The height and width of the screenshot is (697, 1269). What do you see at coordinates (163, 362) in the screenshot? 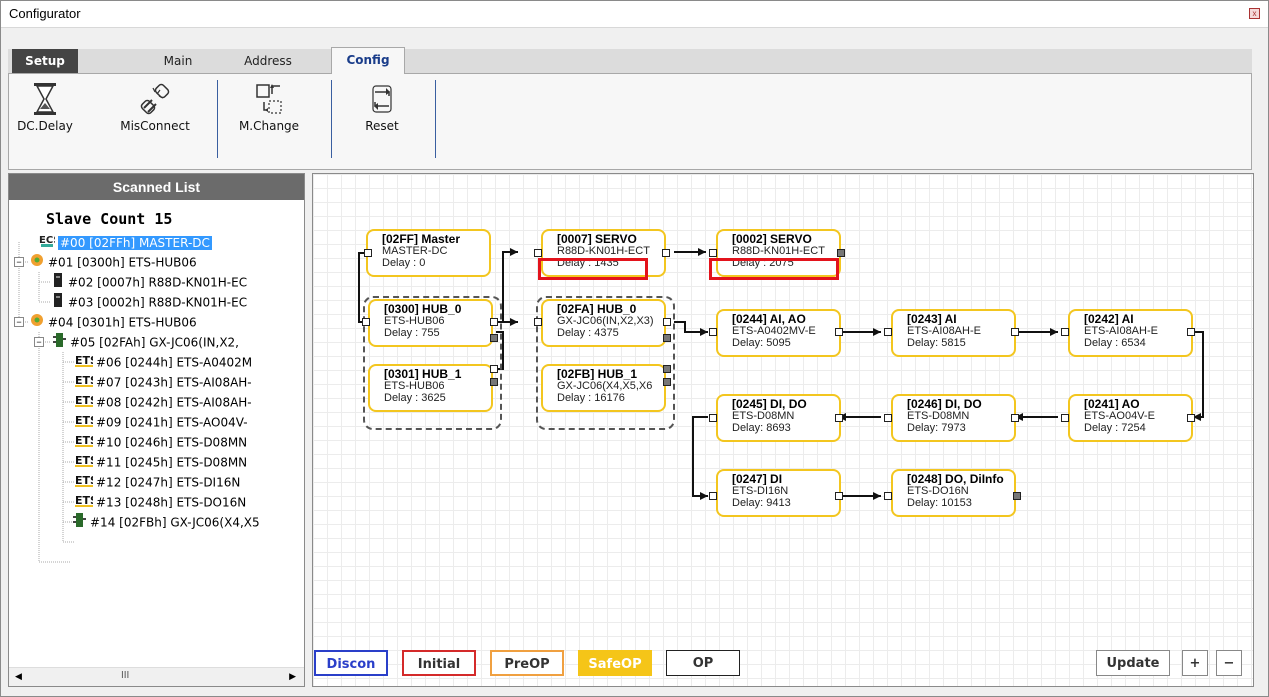
I see `tree-item-06: ETS#06 [0244h] ETS-A0402M` at bounding box center [163, 362].